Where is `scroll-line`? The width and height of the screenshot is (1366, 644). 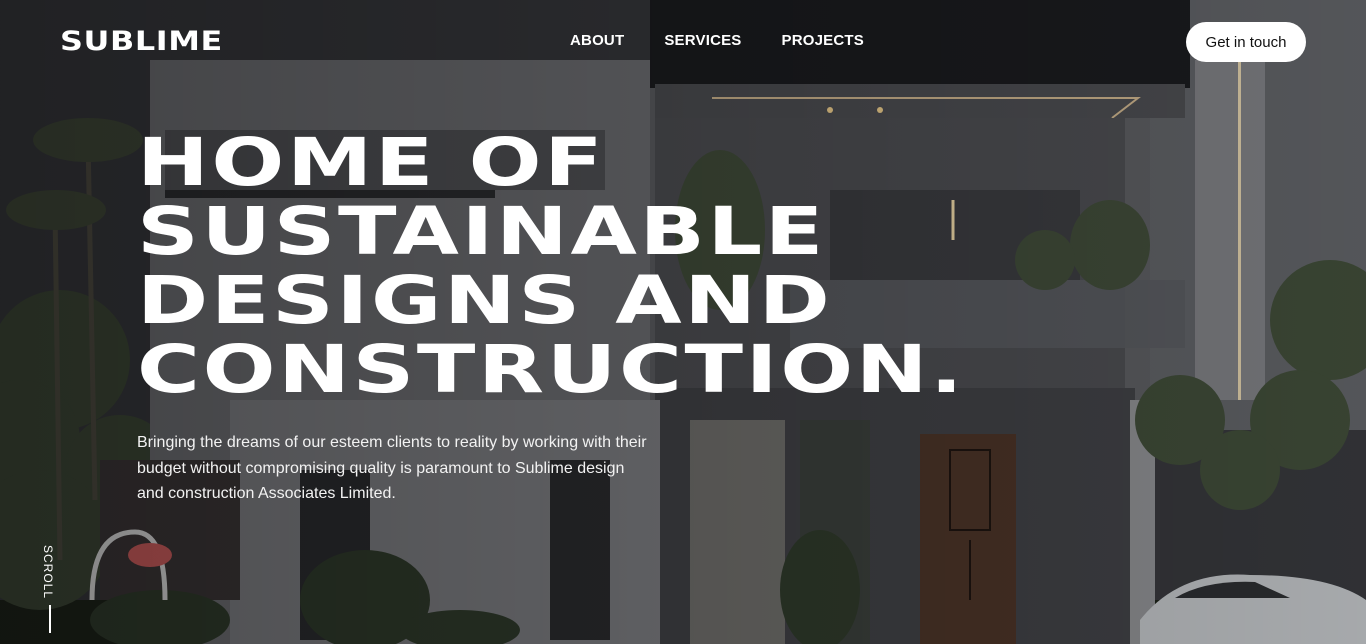 scroll-line is located at coordinates (50, 619).